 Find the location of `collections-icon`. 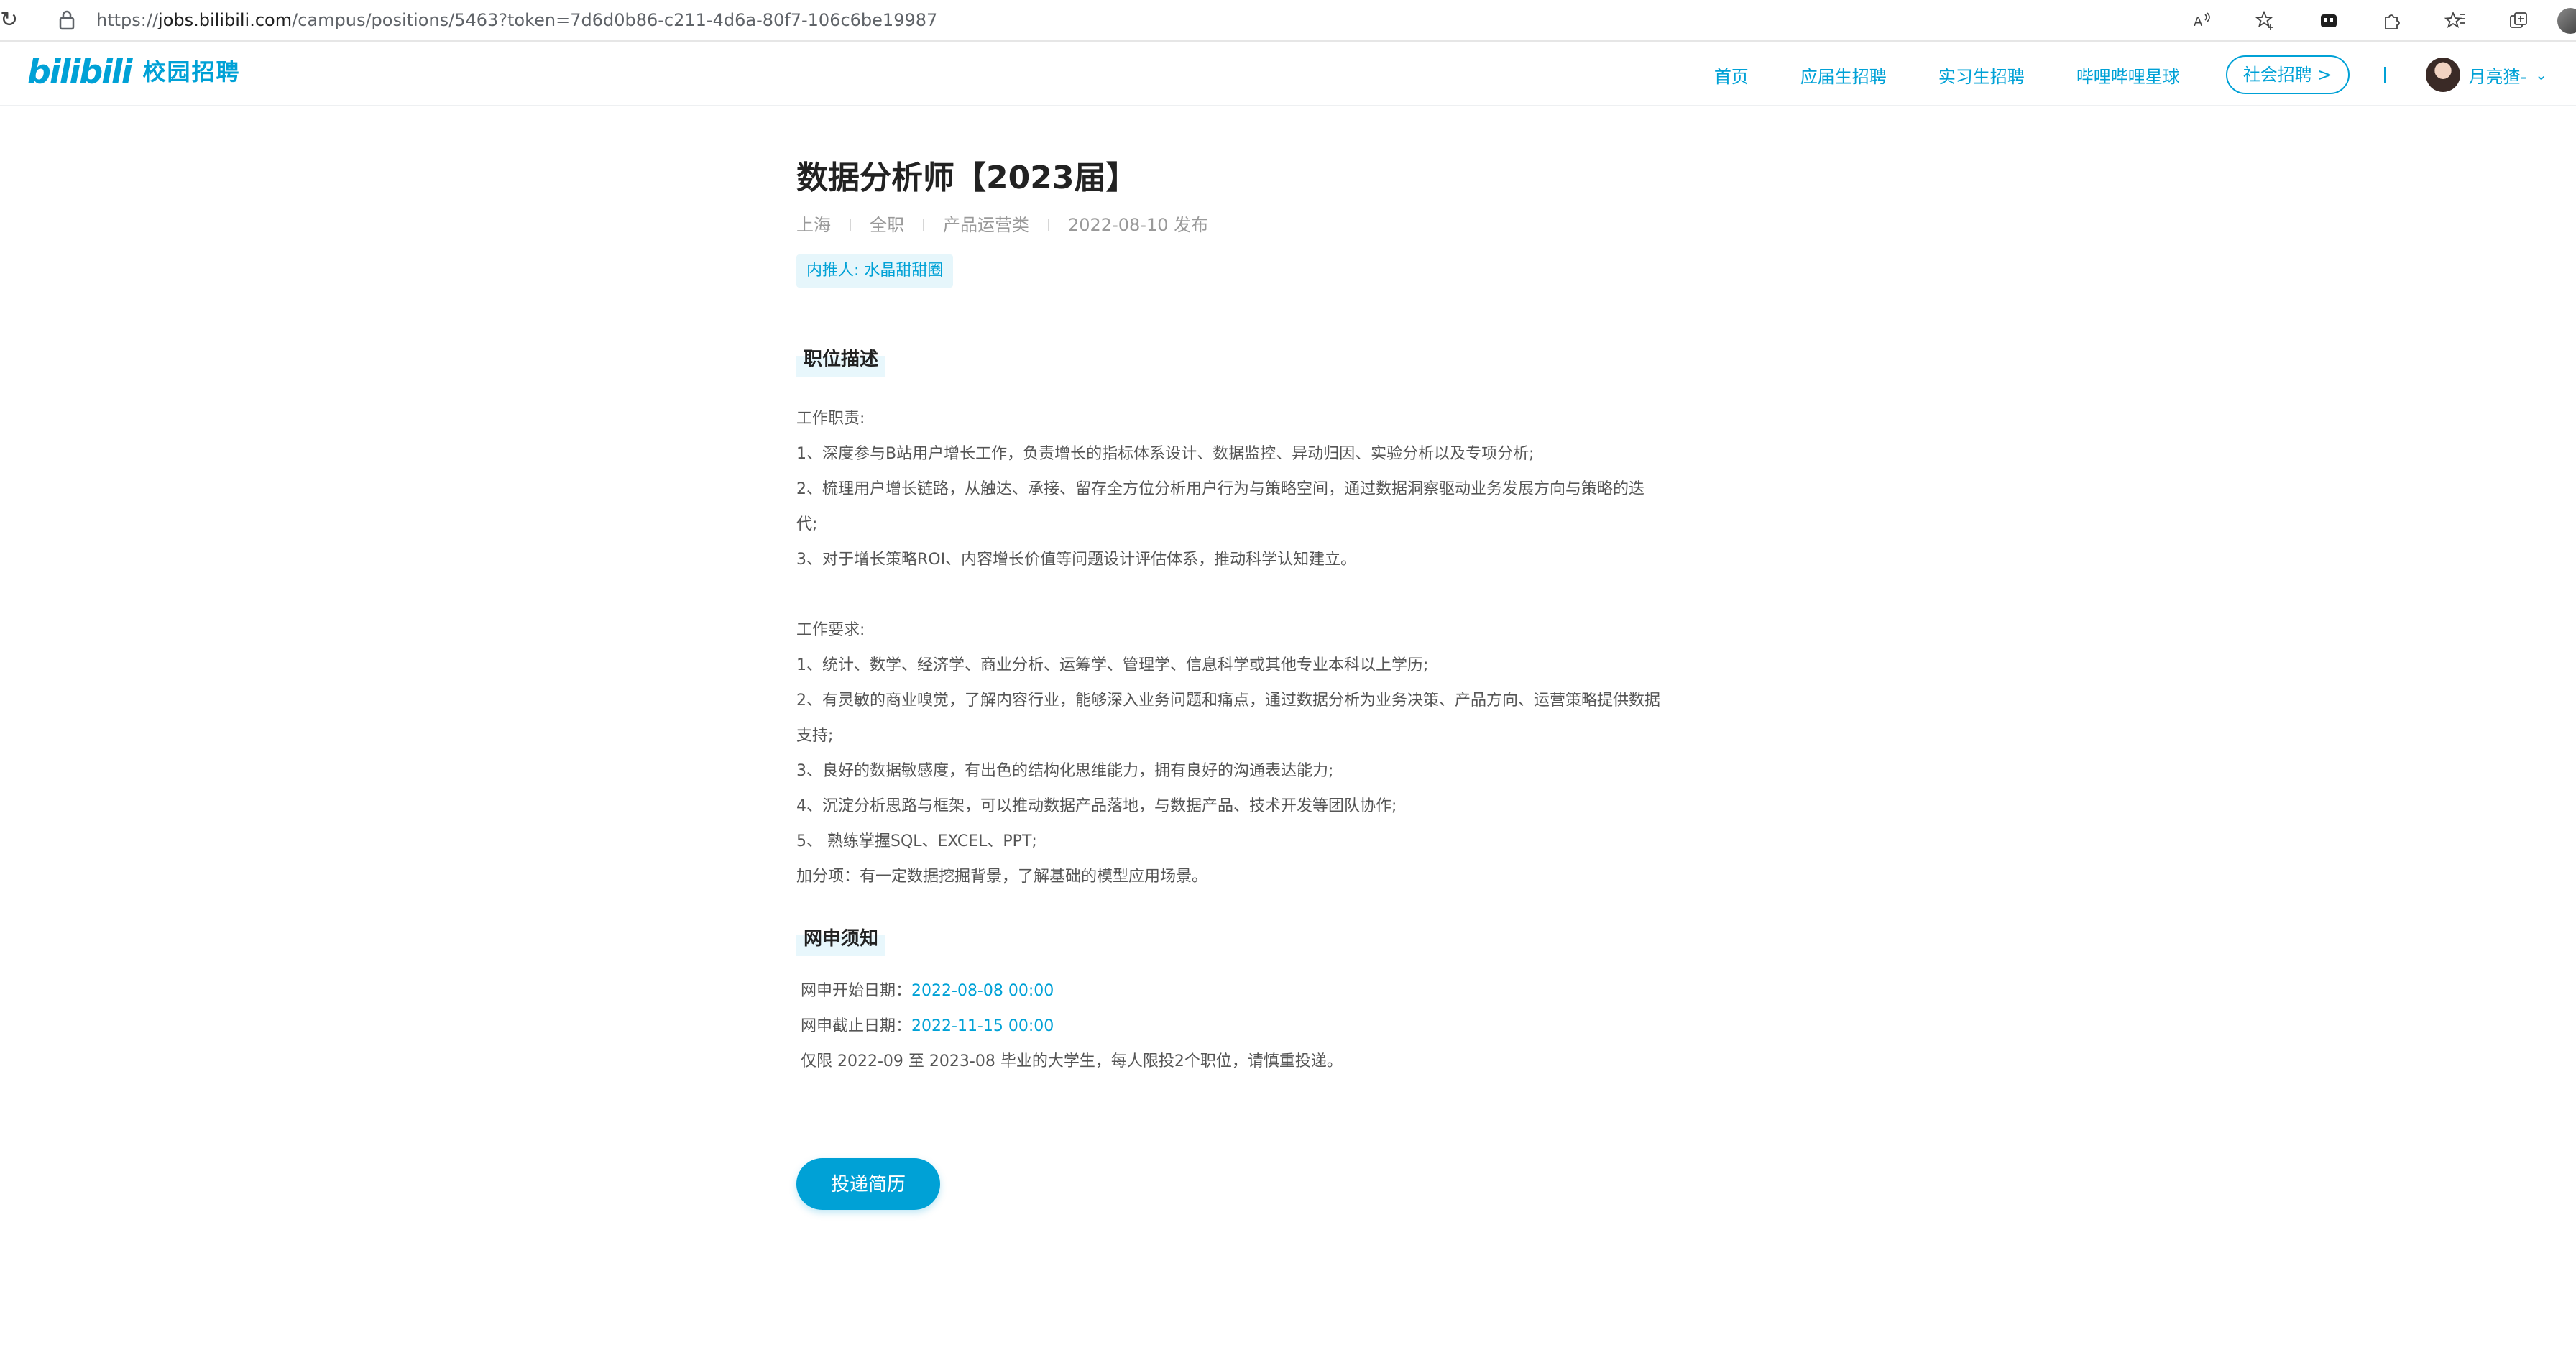

collections-icon is located at coordinates (2518, 21).